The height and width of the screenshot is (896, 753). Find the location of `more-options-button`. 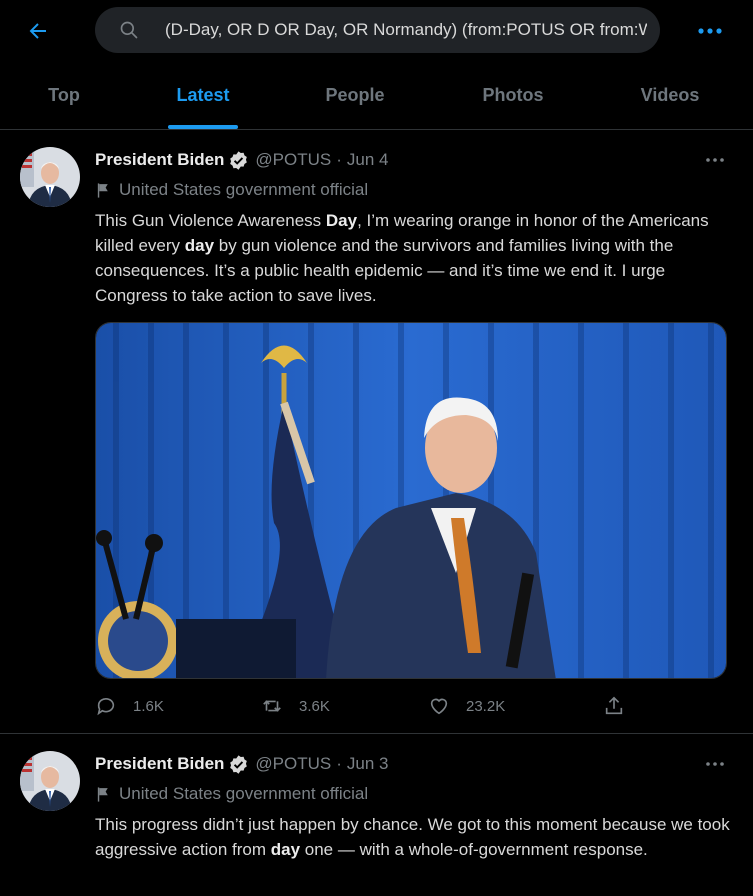

more-options-button is located at coordinates (710, 31).